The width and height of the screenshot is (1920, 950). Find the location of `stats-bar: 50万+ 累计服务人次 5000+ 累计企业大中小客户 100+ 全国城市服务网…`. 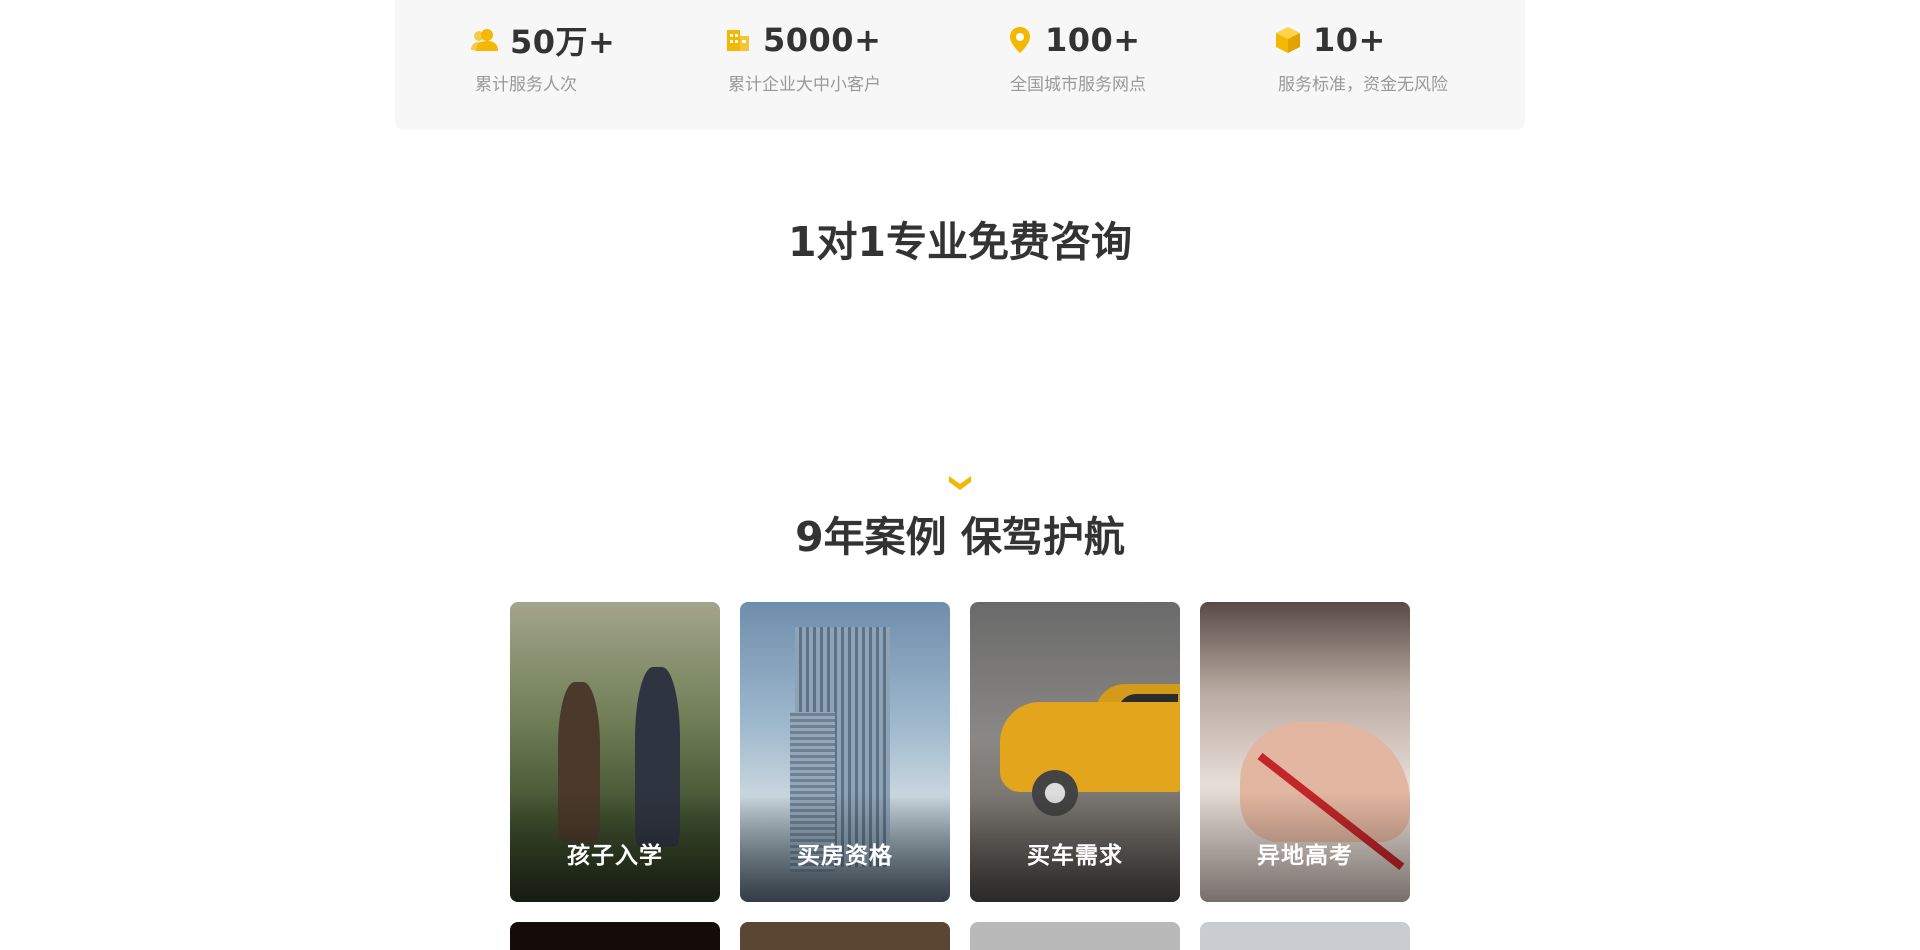

stats-bar: 50万+ 累计服务人次 5000+ 累计企业大中小客户 100+ 全国城市服务网… is located at coordinates (960, 65).